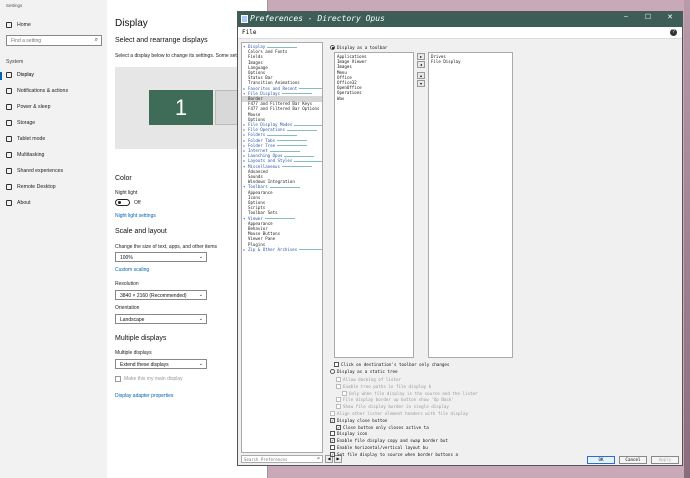 This screenshot has width=690, height=478. Describe the element at coordinates (161, 319) in the screenshot. I see `orientation-dropdown: Landscape ⌄` at that location.